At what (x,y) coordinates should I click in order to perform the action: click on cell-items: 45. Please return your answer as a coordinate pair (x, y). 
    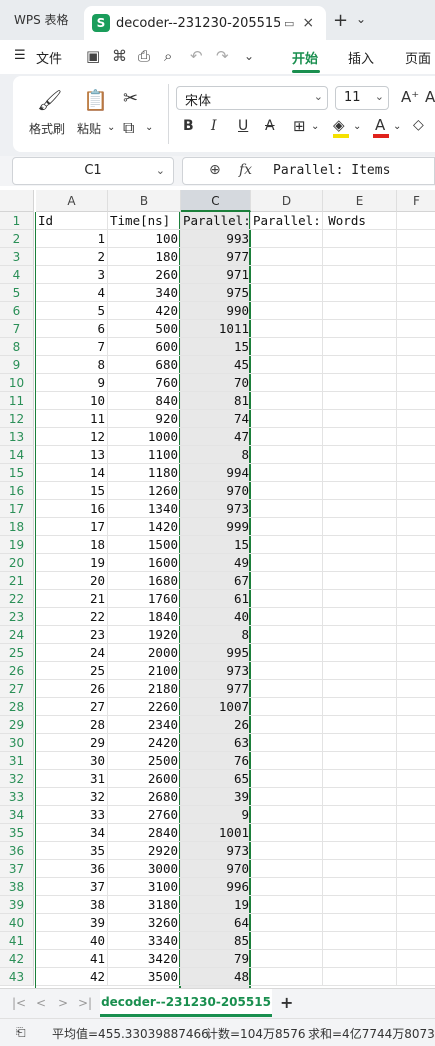
    Looking at the image, I should click on (216, 365).